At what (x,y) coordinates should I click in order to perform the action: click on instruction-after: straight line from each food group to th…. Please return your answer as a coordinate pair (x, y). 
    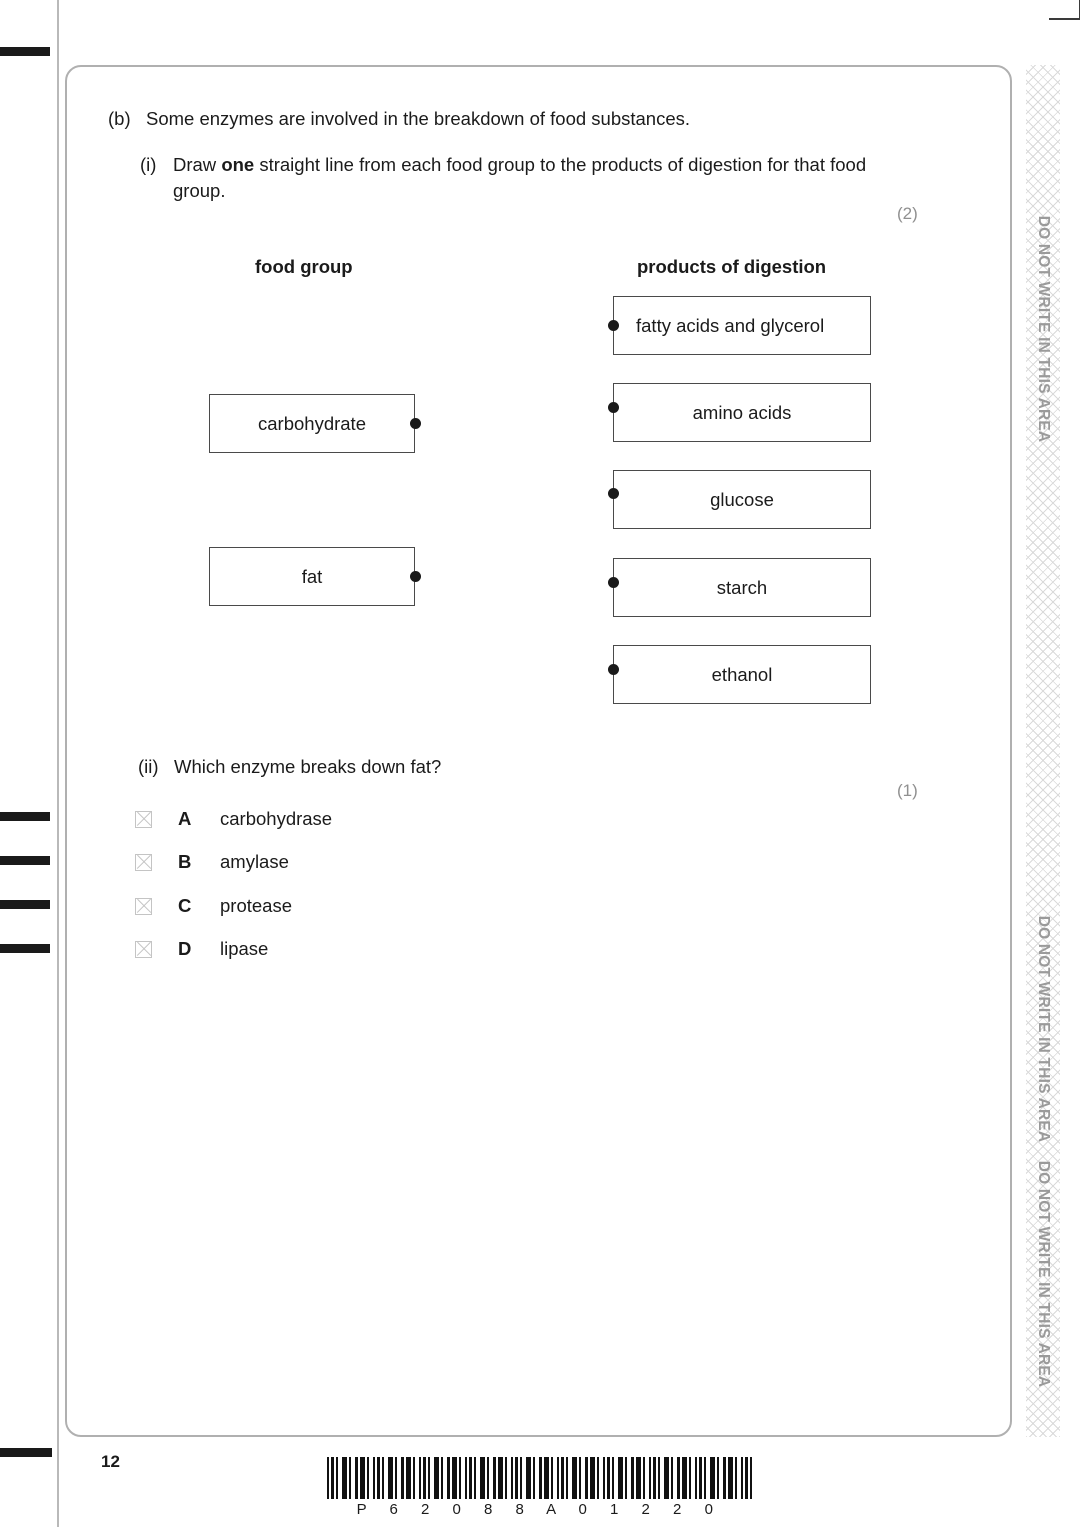
    Looking at the image, I should click on (520, 177).